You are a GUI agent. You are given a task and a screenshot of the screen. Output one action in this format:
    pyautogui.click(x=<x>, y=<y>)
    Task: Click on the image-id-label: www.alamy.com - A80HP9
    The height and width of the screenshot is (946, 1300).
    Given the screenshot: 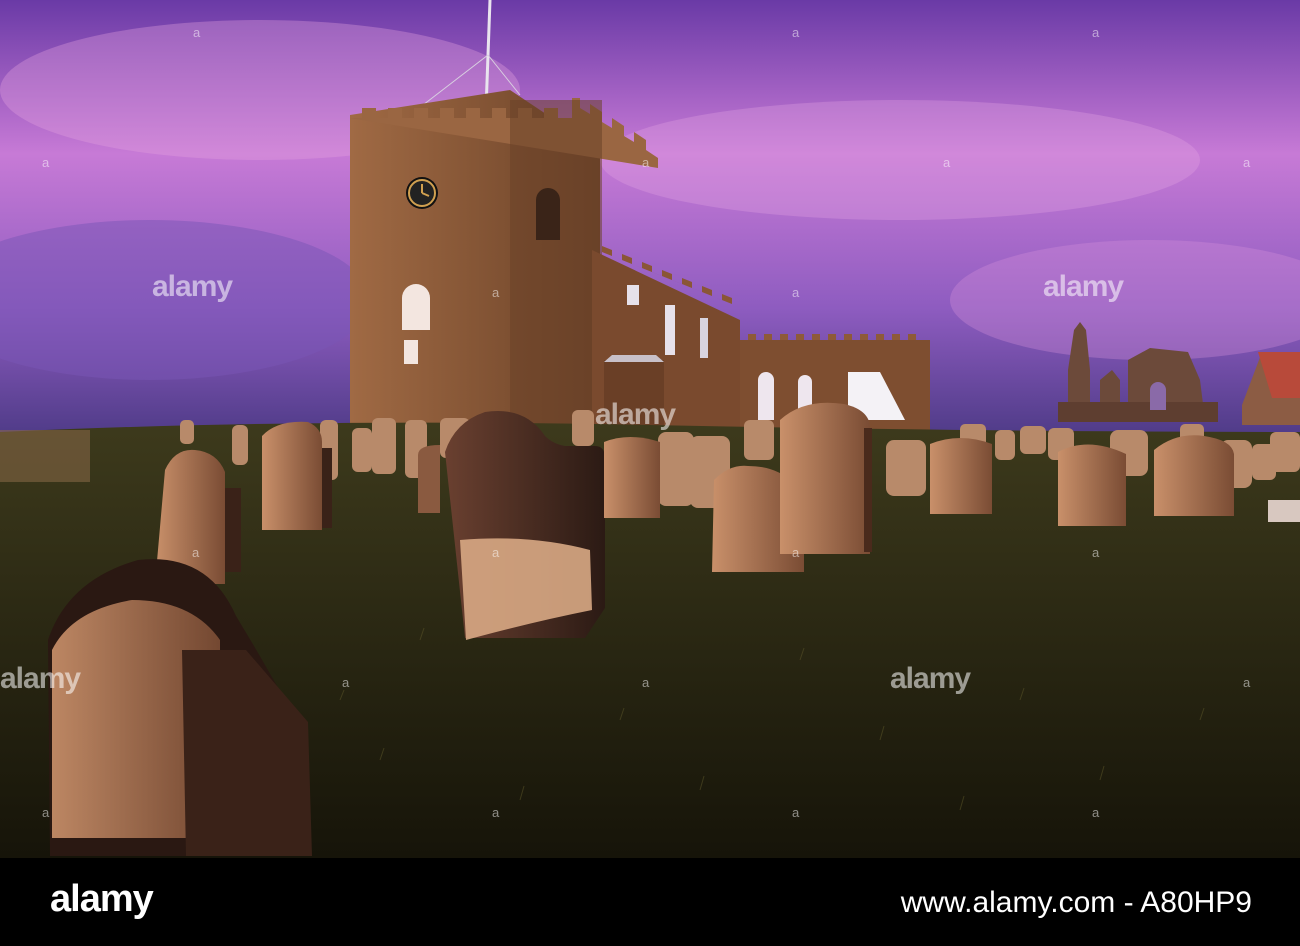 What is the action you would take?
    pyautogui.click(x=1076, y=902)
    